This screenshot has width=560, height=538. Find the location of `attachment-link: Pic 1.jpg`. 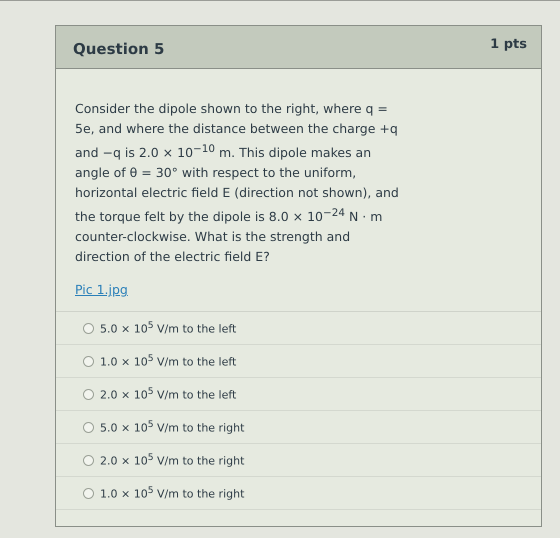

attachment-link: Pic 1.jpg is located at coordinates (101, 290).